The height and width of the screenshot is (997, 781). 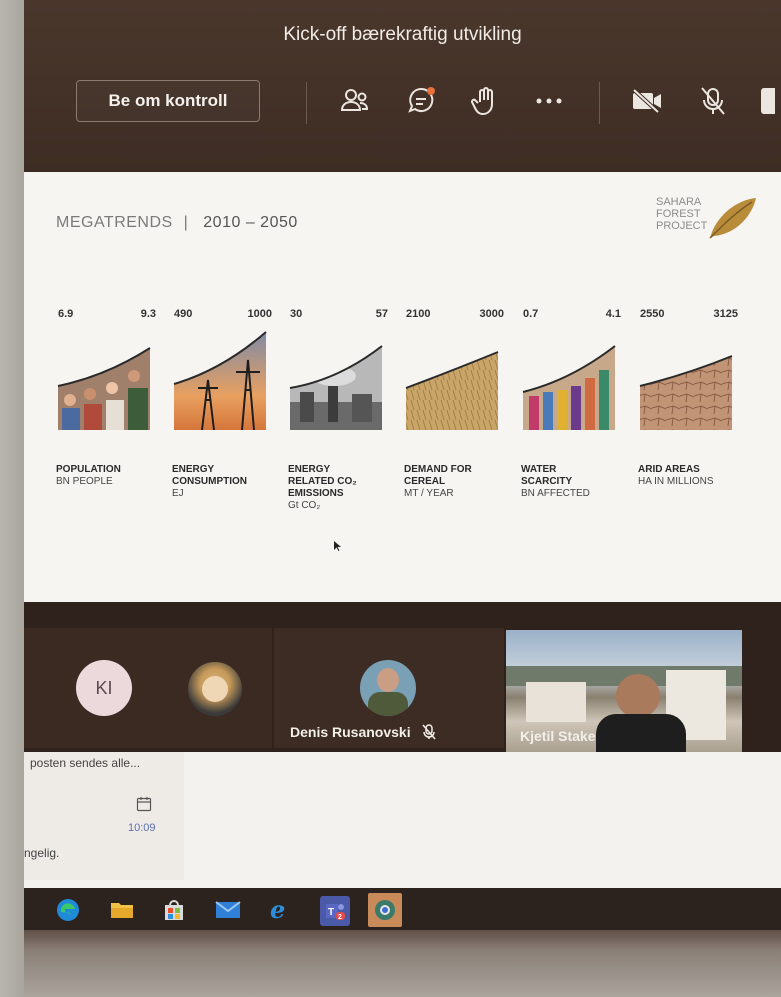 I want to click on edge-icon, so click(x=68, y=910).